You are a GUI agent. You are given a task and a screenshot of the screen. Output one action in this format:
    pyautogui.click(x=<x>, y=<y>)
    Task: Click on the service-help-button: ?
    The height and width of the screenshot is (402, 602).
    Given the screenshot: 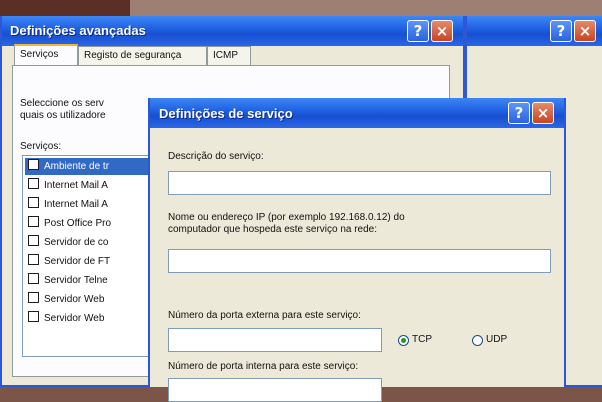 What is the action you would take?
    pyautogui.click(x=519, y=113)
    